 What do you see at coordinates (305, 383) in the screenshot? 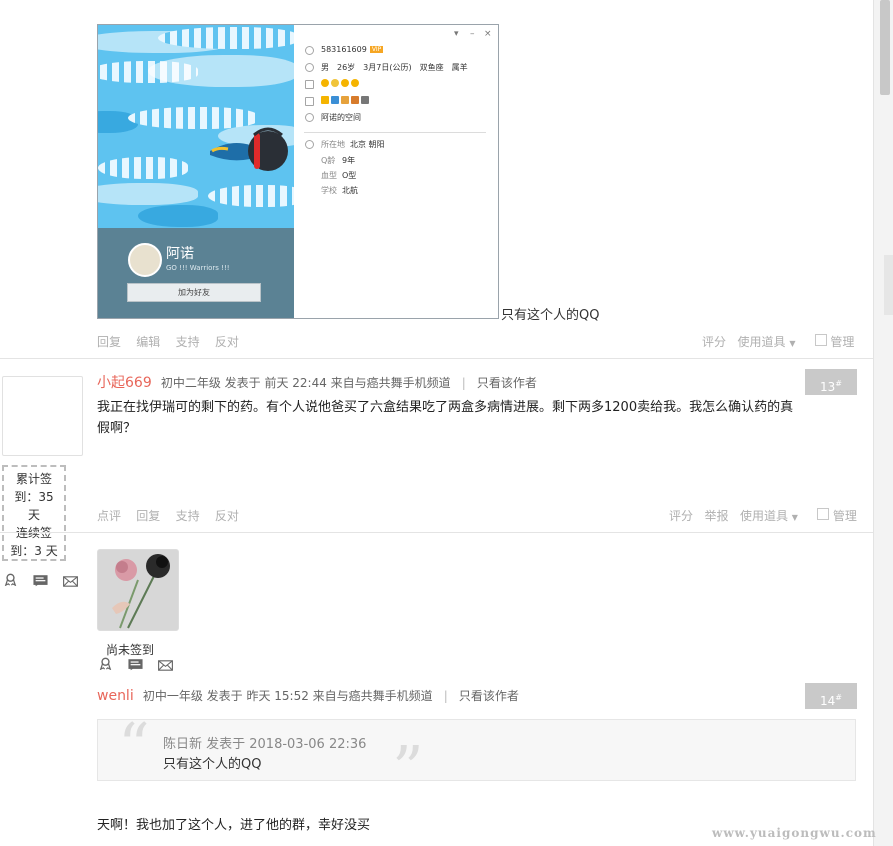
I see `post-meta: 初中二年级 发表于 前天 22:44 来自与癌共舞手机频道` at bounding box center [305, 383].